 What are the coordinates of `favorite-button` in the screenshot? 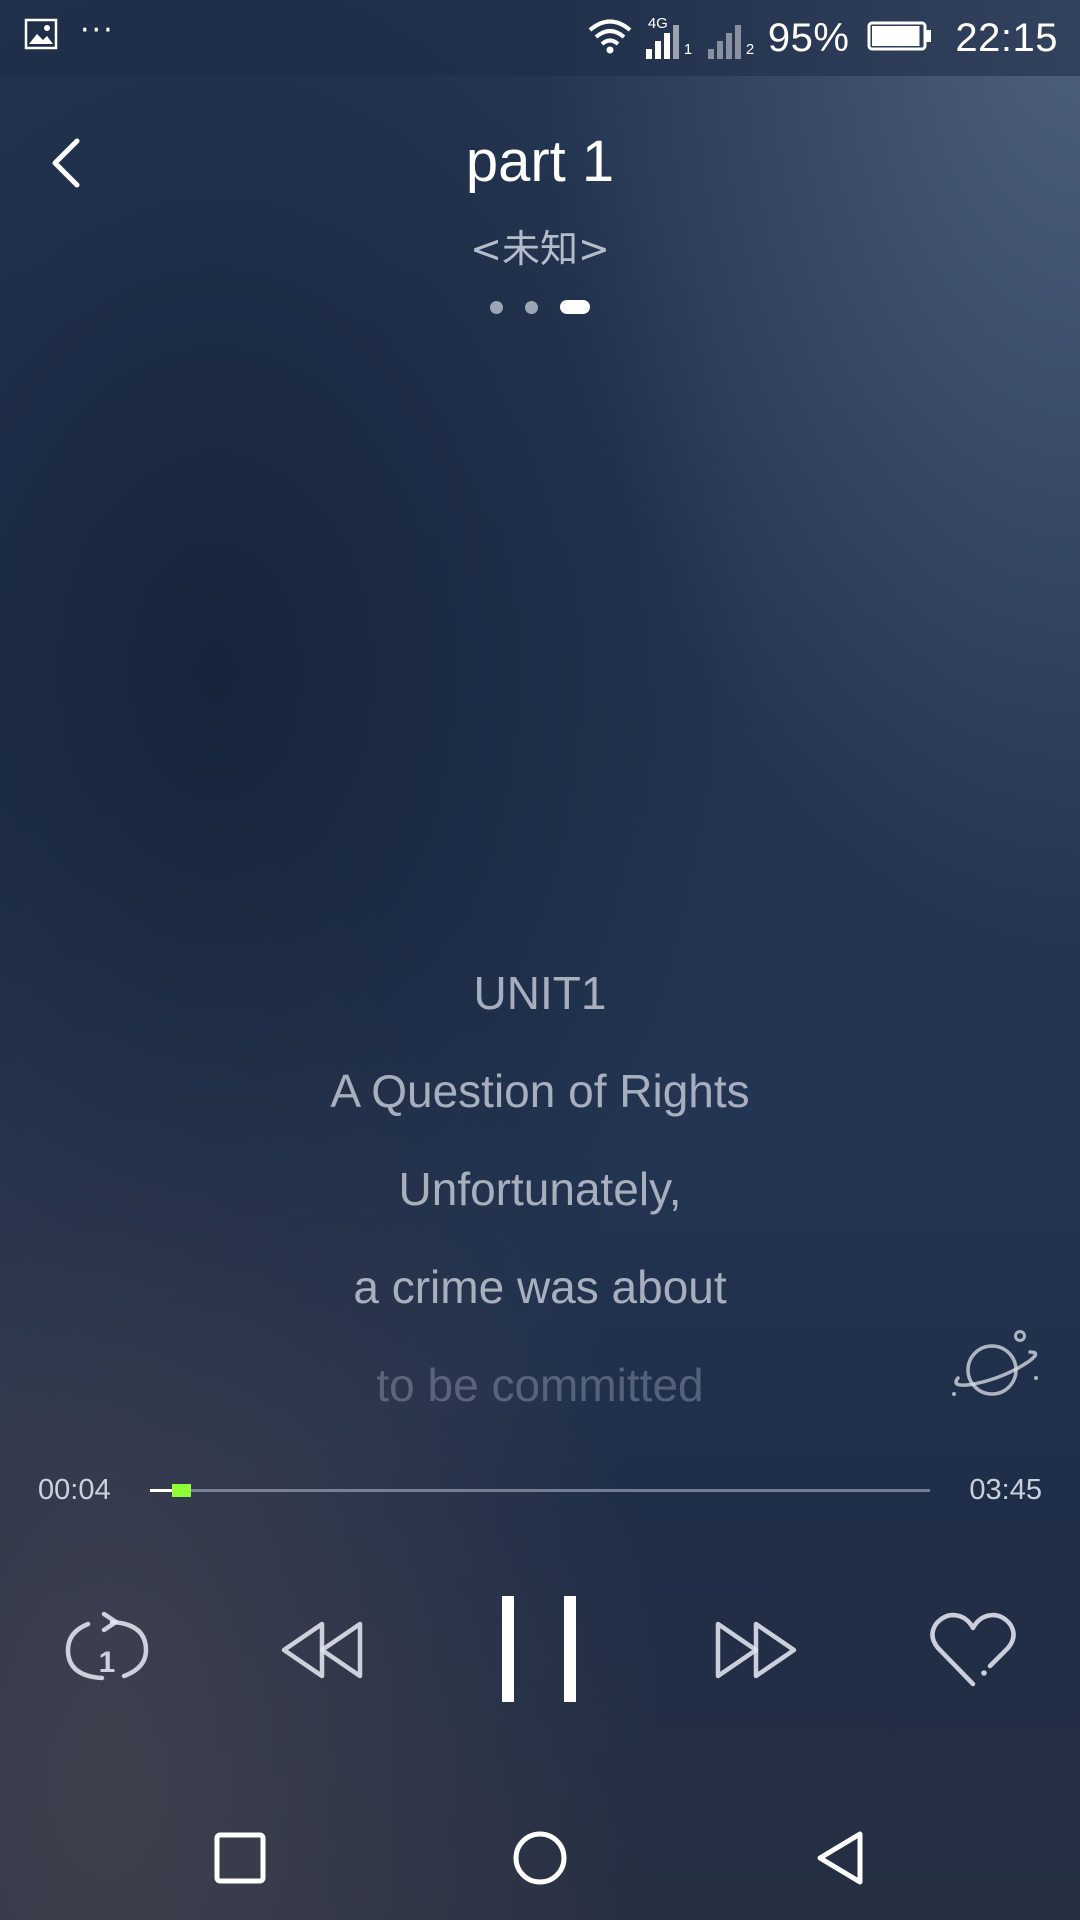 It's located at (973, 1649).